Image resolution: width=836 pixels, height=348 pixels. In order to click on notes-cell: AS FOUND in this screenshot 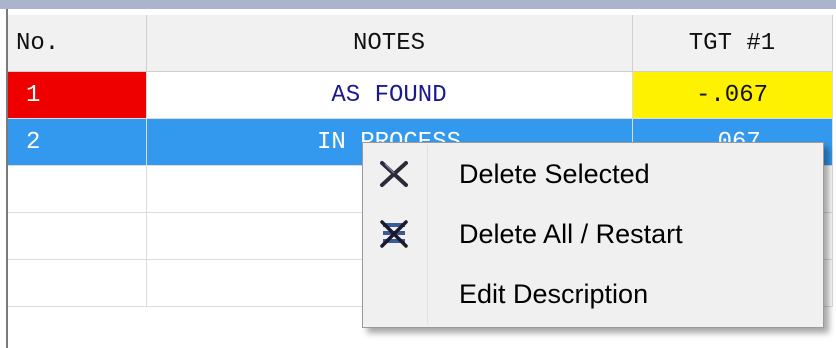, I will do `click(389, 95)`.